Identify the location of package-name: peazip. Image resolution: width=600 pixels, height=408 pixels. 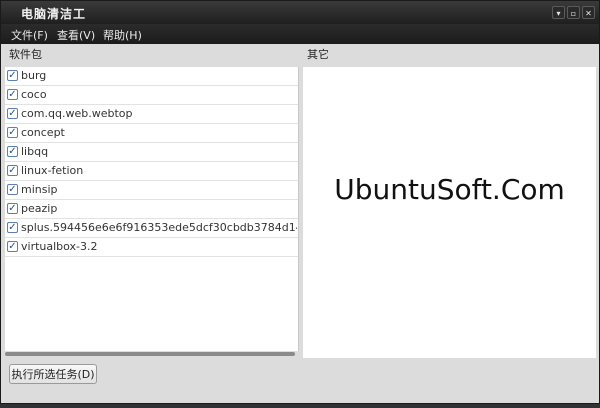
(39, 208).